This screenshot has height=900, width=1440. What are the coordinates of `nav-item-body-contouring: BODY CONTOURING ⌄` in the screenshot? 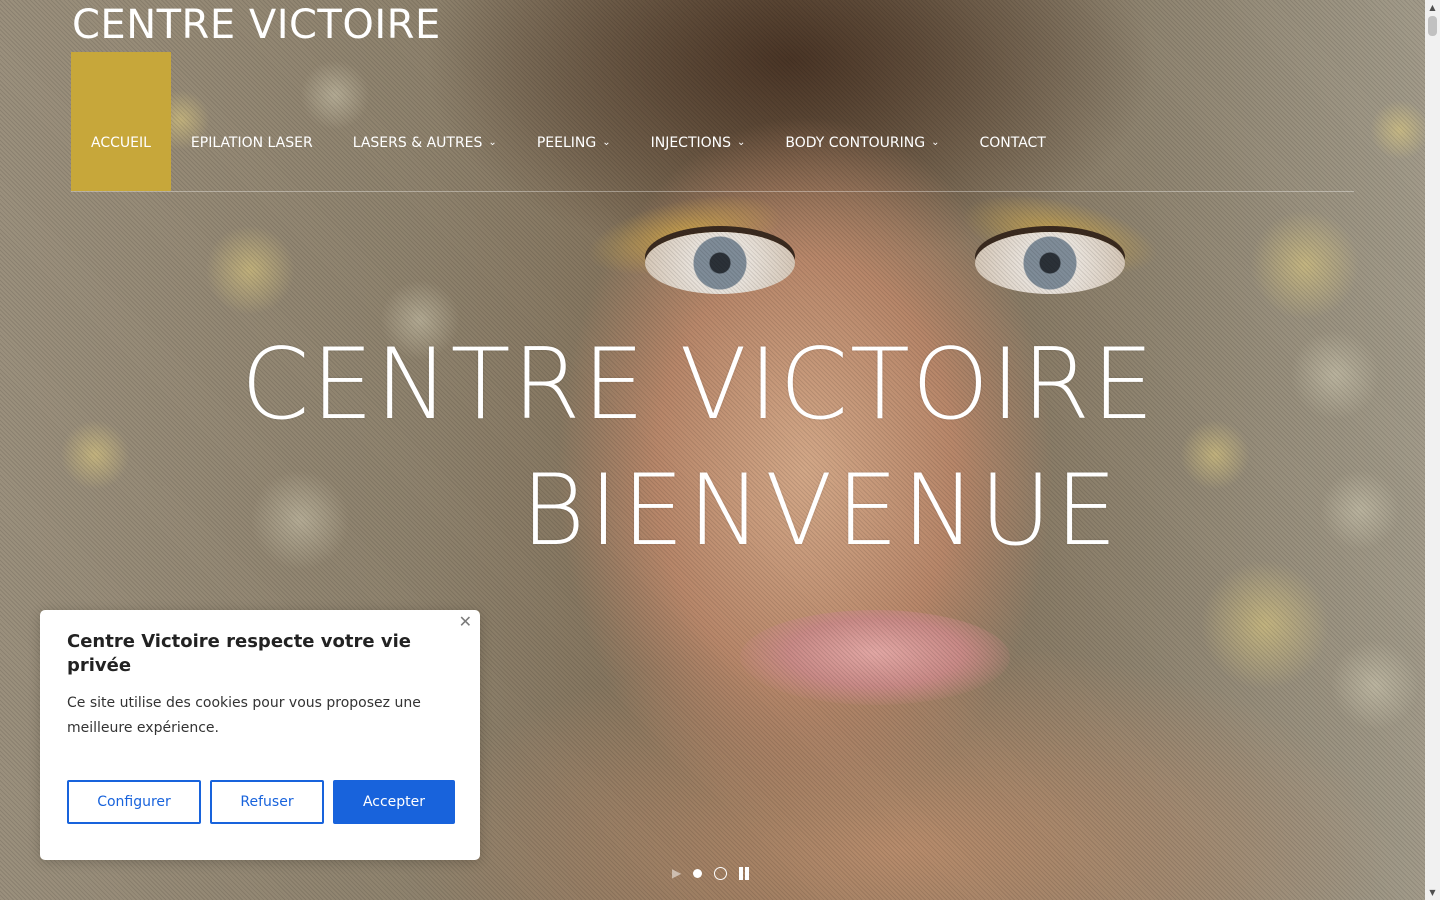 It's located at (862, 121).